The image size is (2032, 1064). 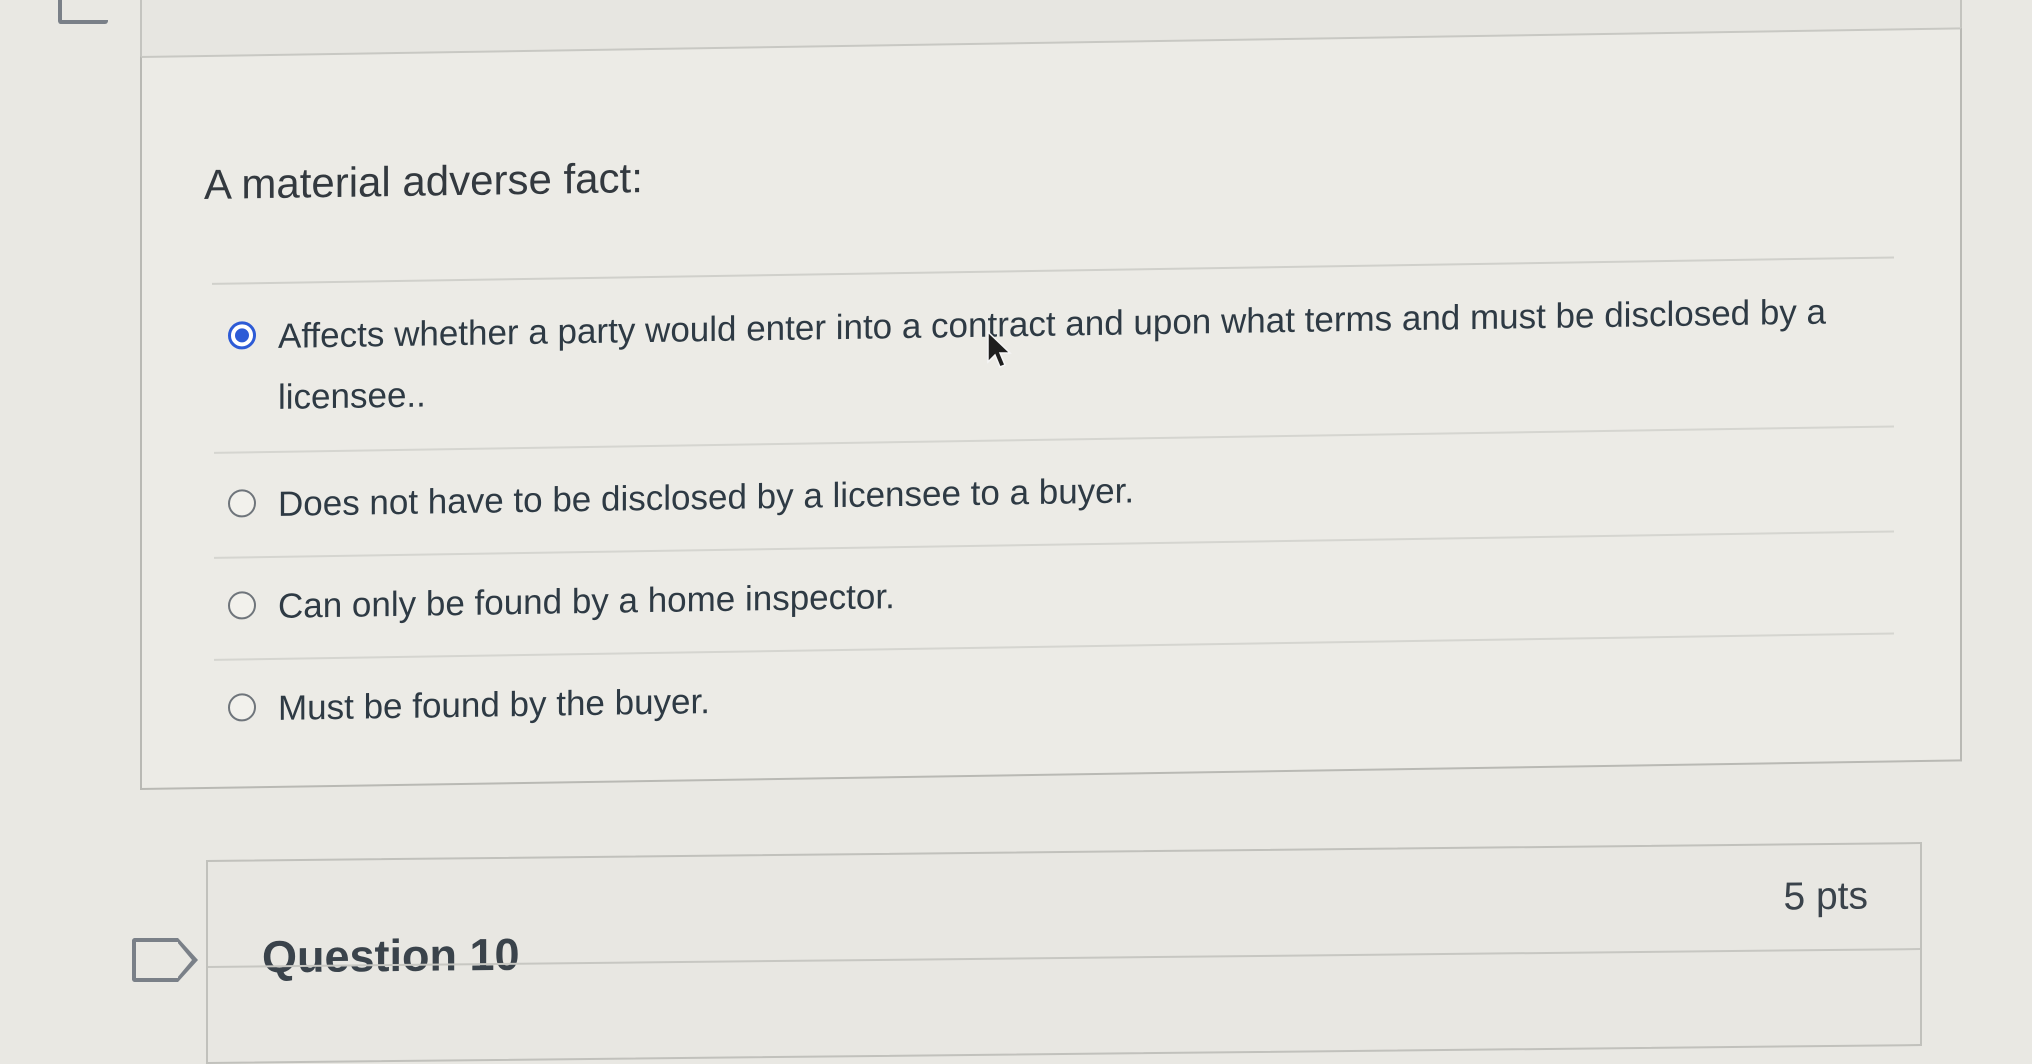 What do you see at coordinates (999, 349) in the screenshot?
I see `mouse-cursor-icon` at bounding box center [999, 349].